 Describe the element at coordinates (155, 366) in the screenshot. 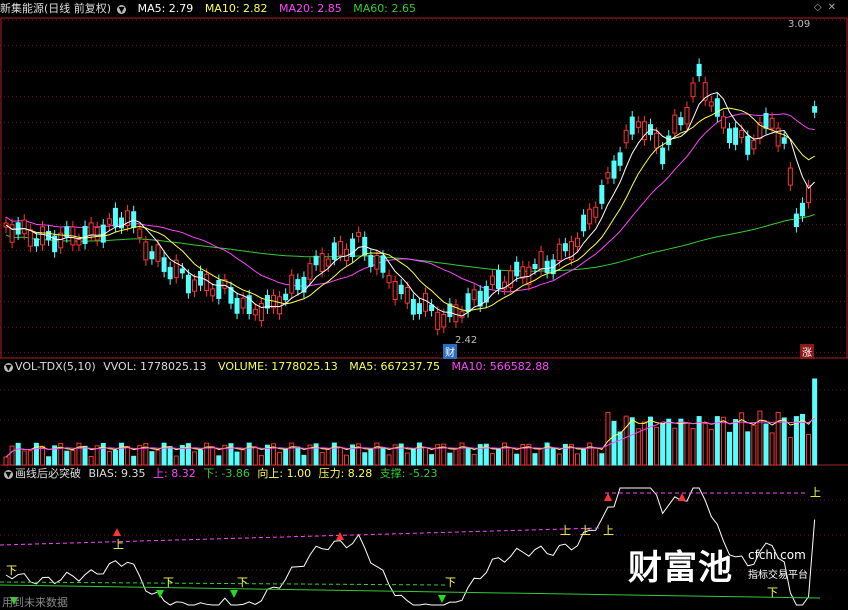

I see `vvol-value: VVOL: 1778025.13` at that location.